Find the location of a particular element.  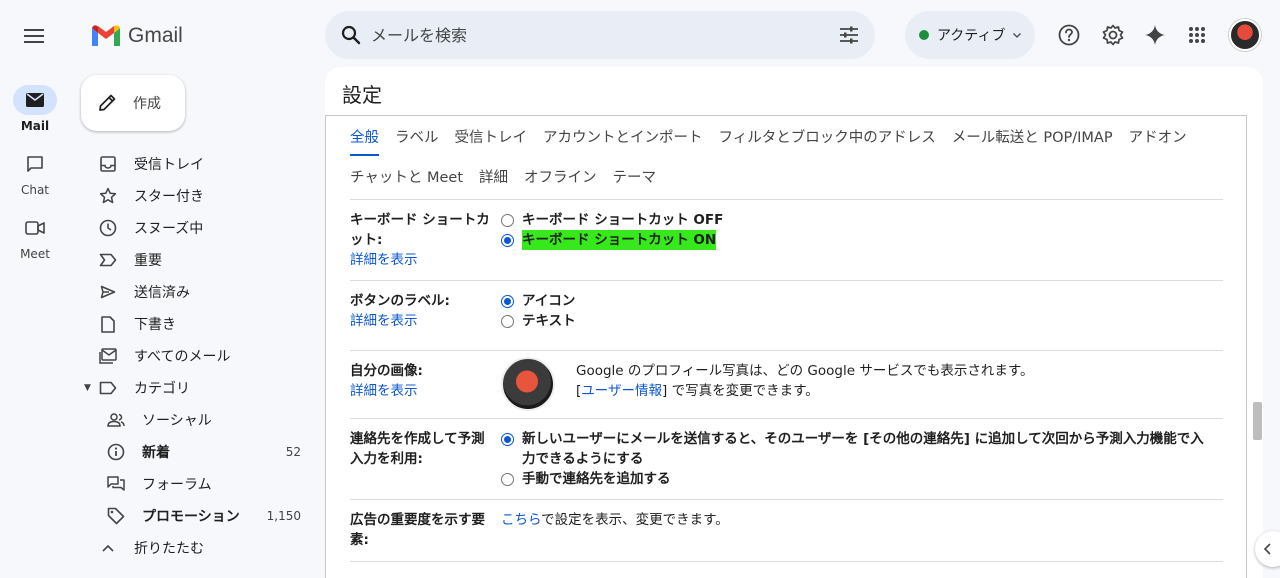

menu-icon is located at coordinates (34, 36).